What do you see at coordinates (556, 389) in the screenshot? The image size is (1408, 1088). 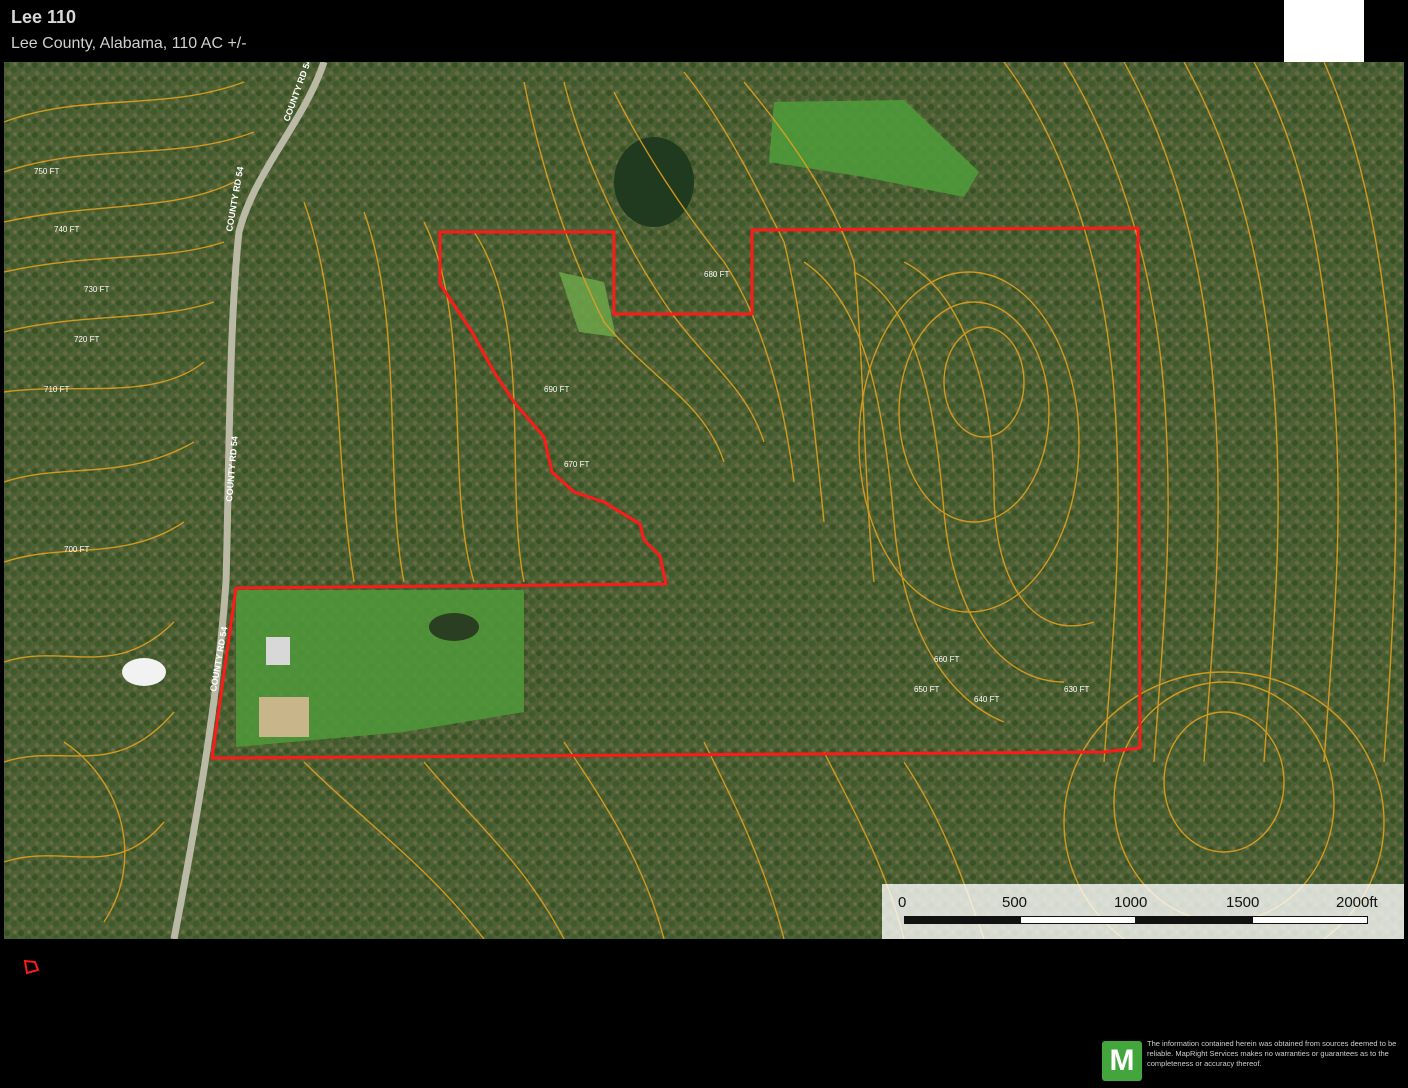 I see `contour-label: 690 FT` at bounding box center [556, 389].